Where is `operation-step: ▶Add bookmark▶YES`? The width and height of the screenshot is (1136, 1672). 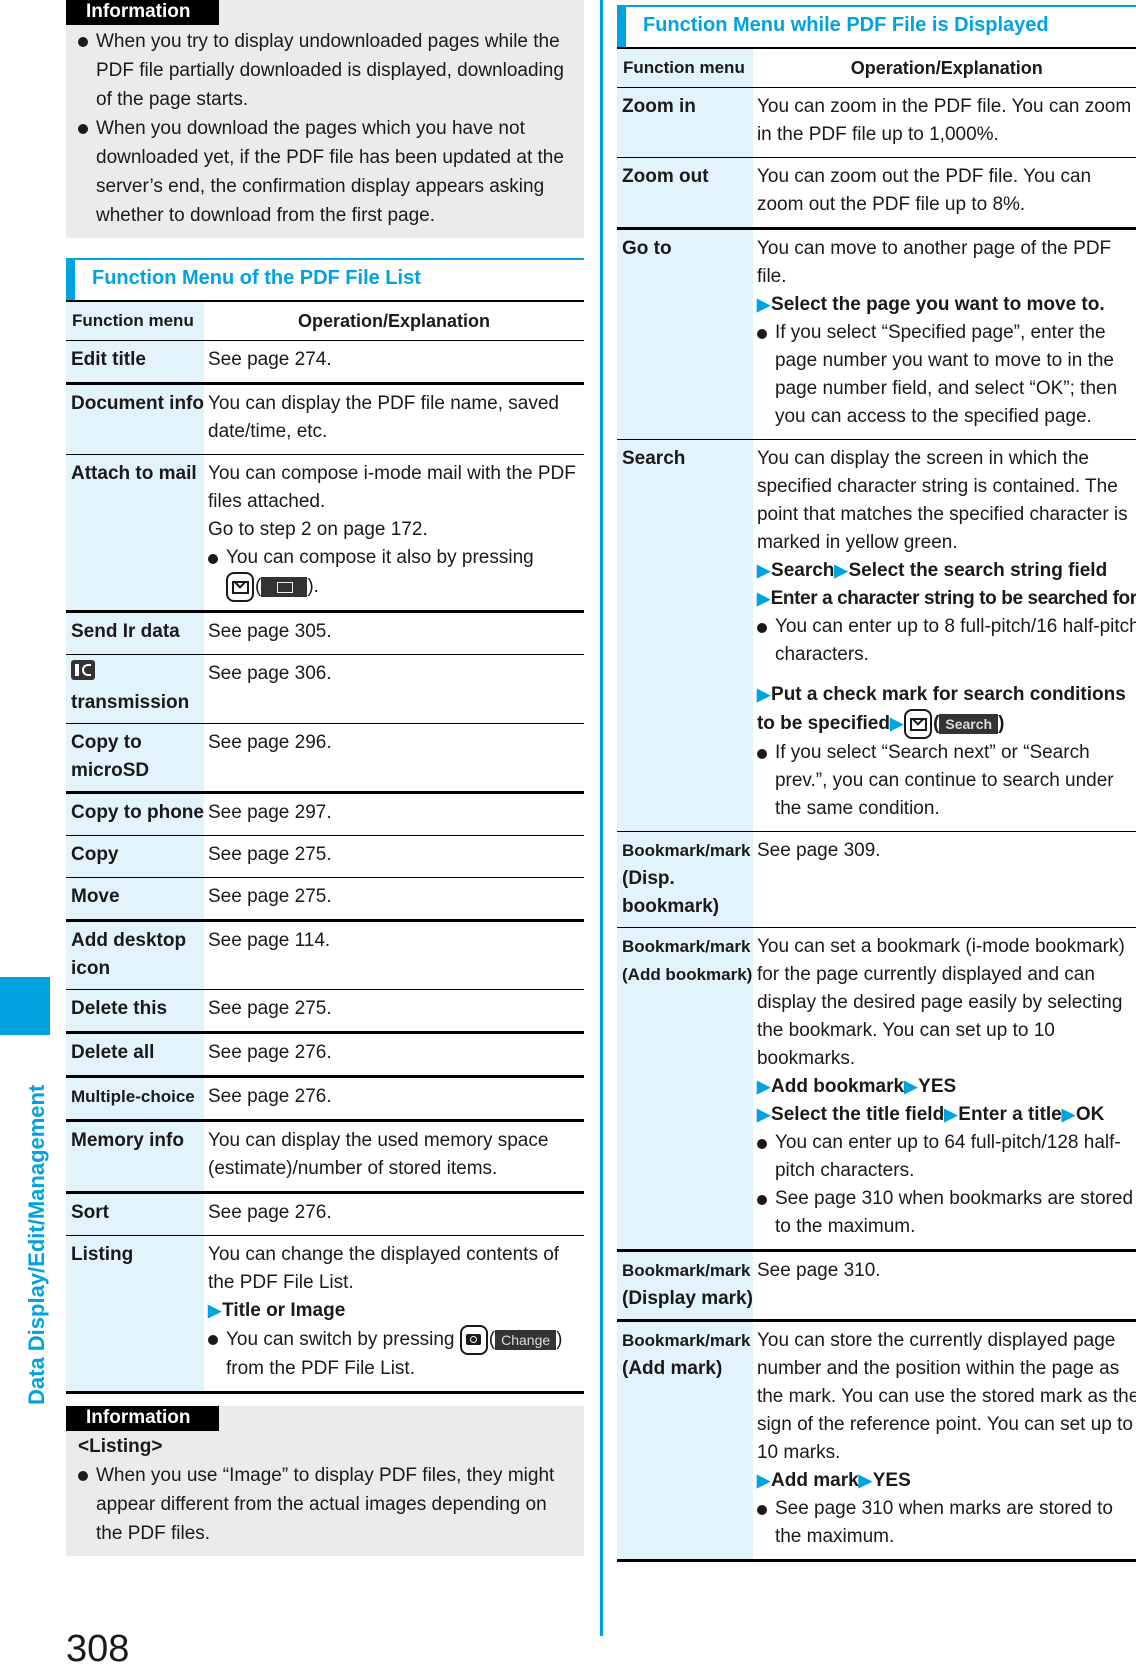 operation-step: ▶Add bookmark▶YES is located at coordinates (946, 1087).